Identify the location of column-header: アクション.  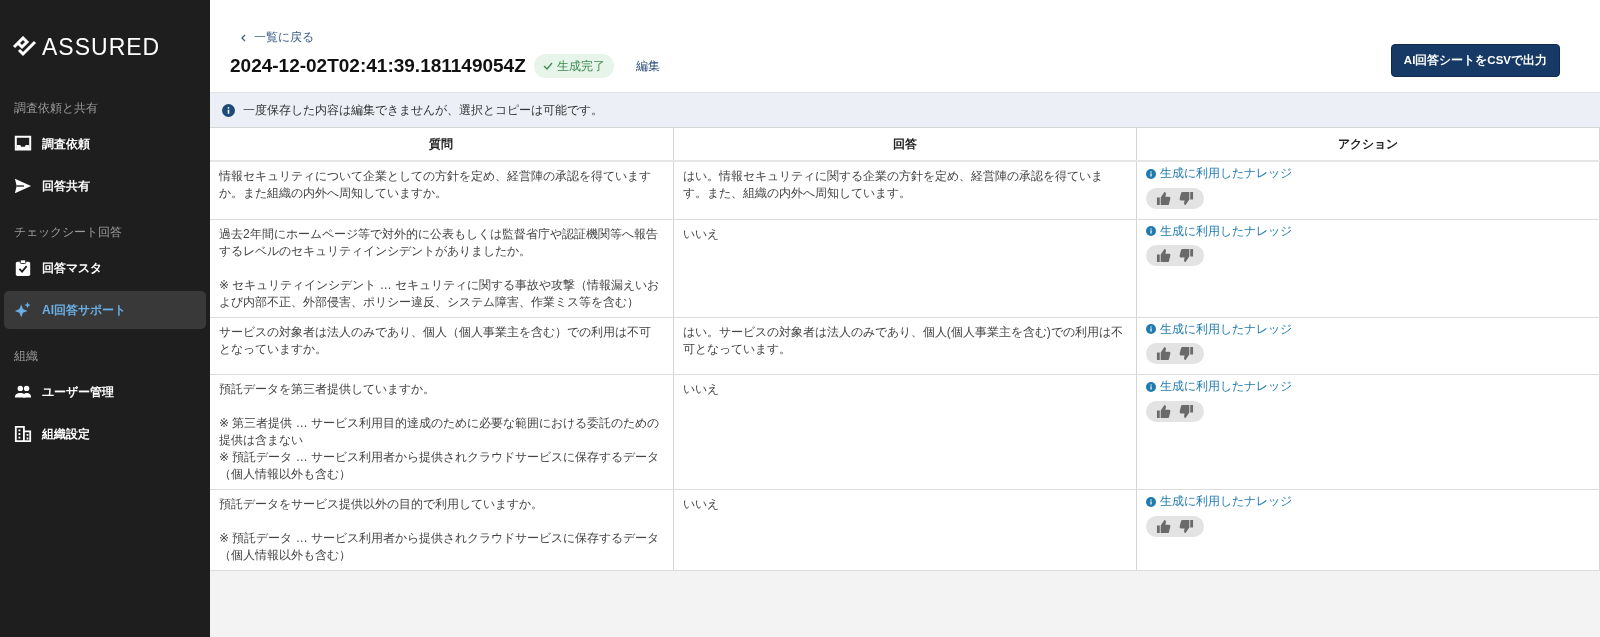
(1368, 144).